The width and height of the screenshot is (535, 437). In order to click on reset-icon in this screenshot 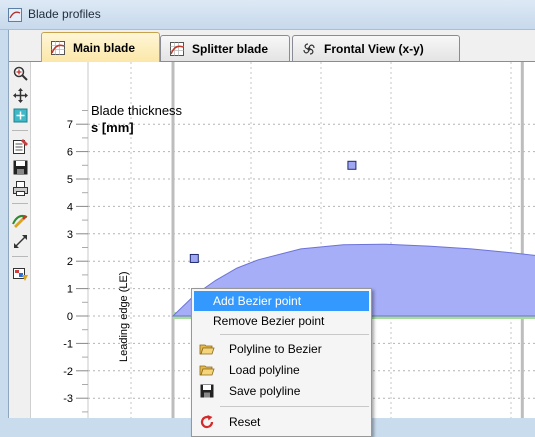, I will do `click(207, 422)`.